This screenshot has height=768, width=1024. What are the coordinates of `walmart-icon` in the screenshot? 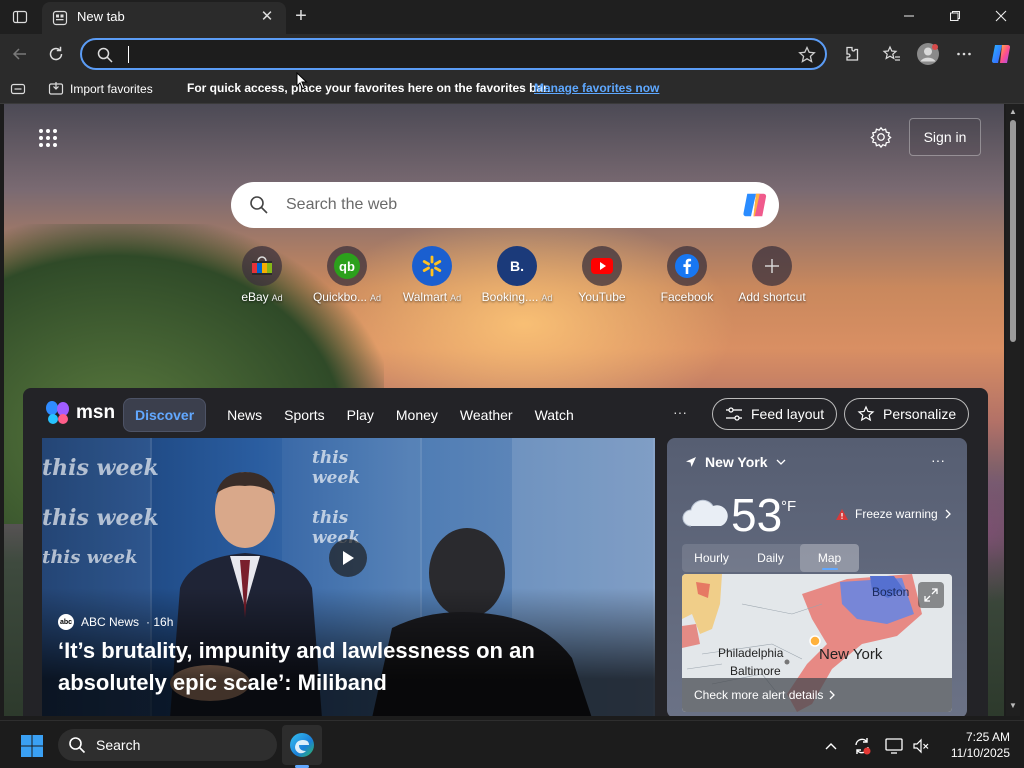 It's located at (432, 266).